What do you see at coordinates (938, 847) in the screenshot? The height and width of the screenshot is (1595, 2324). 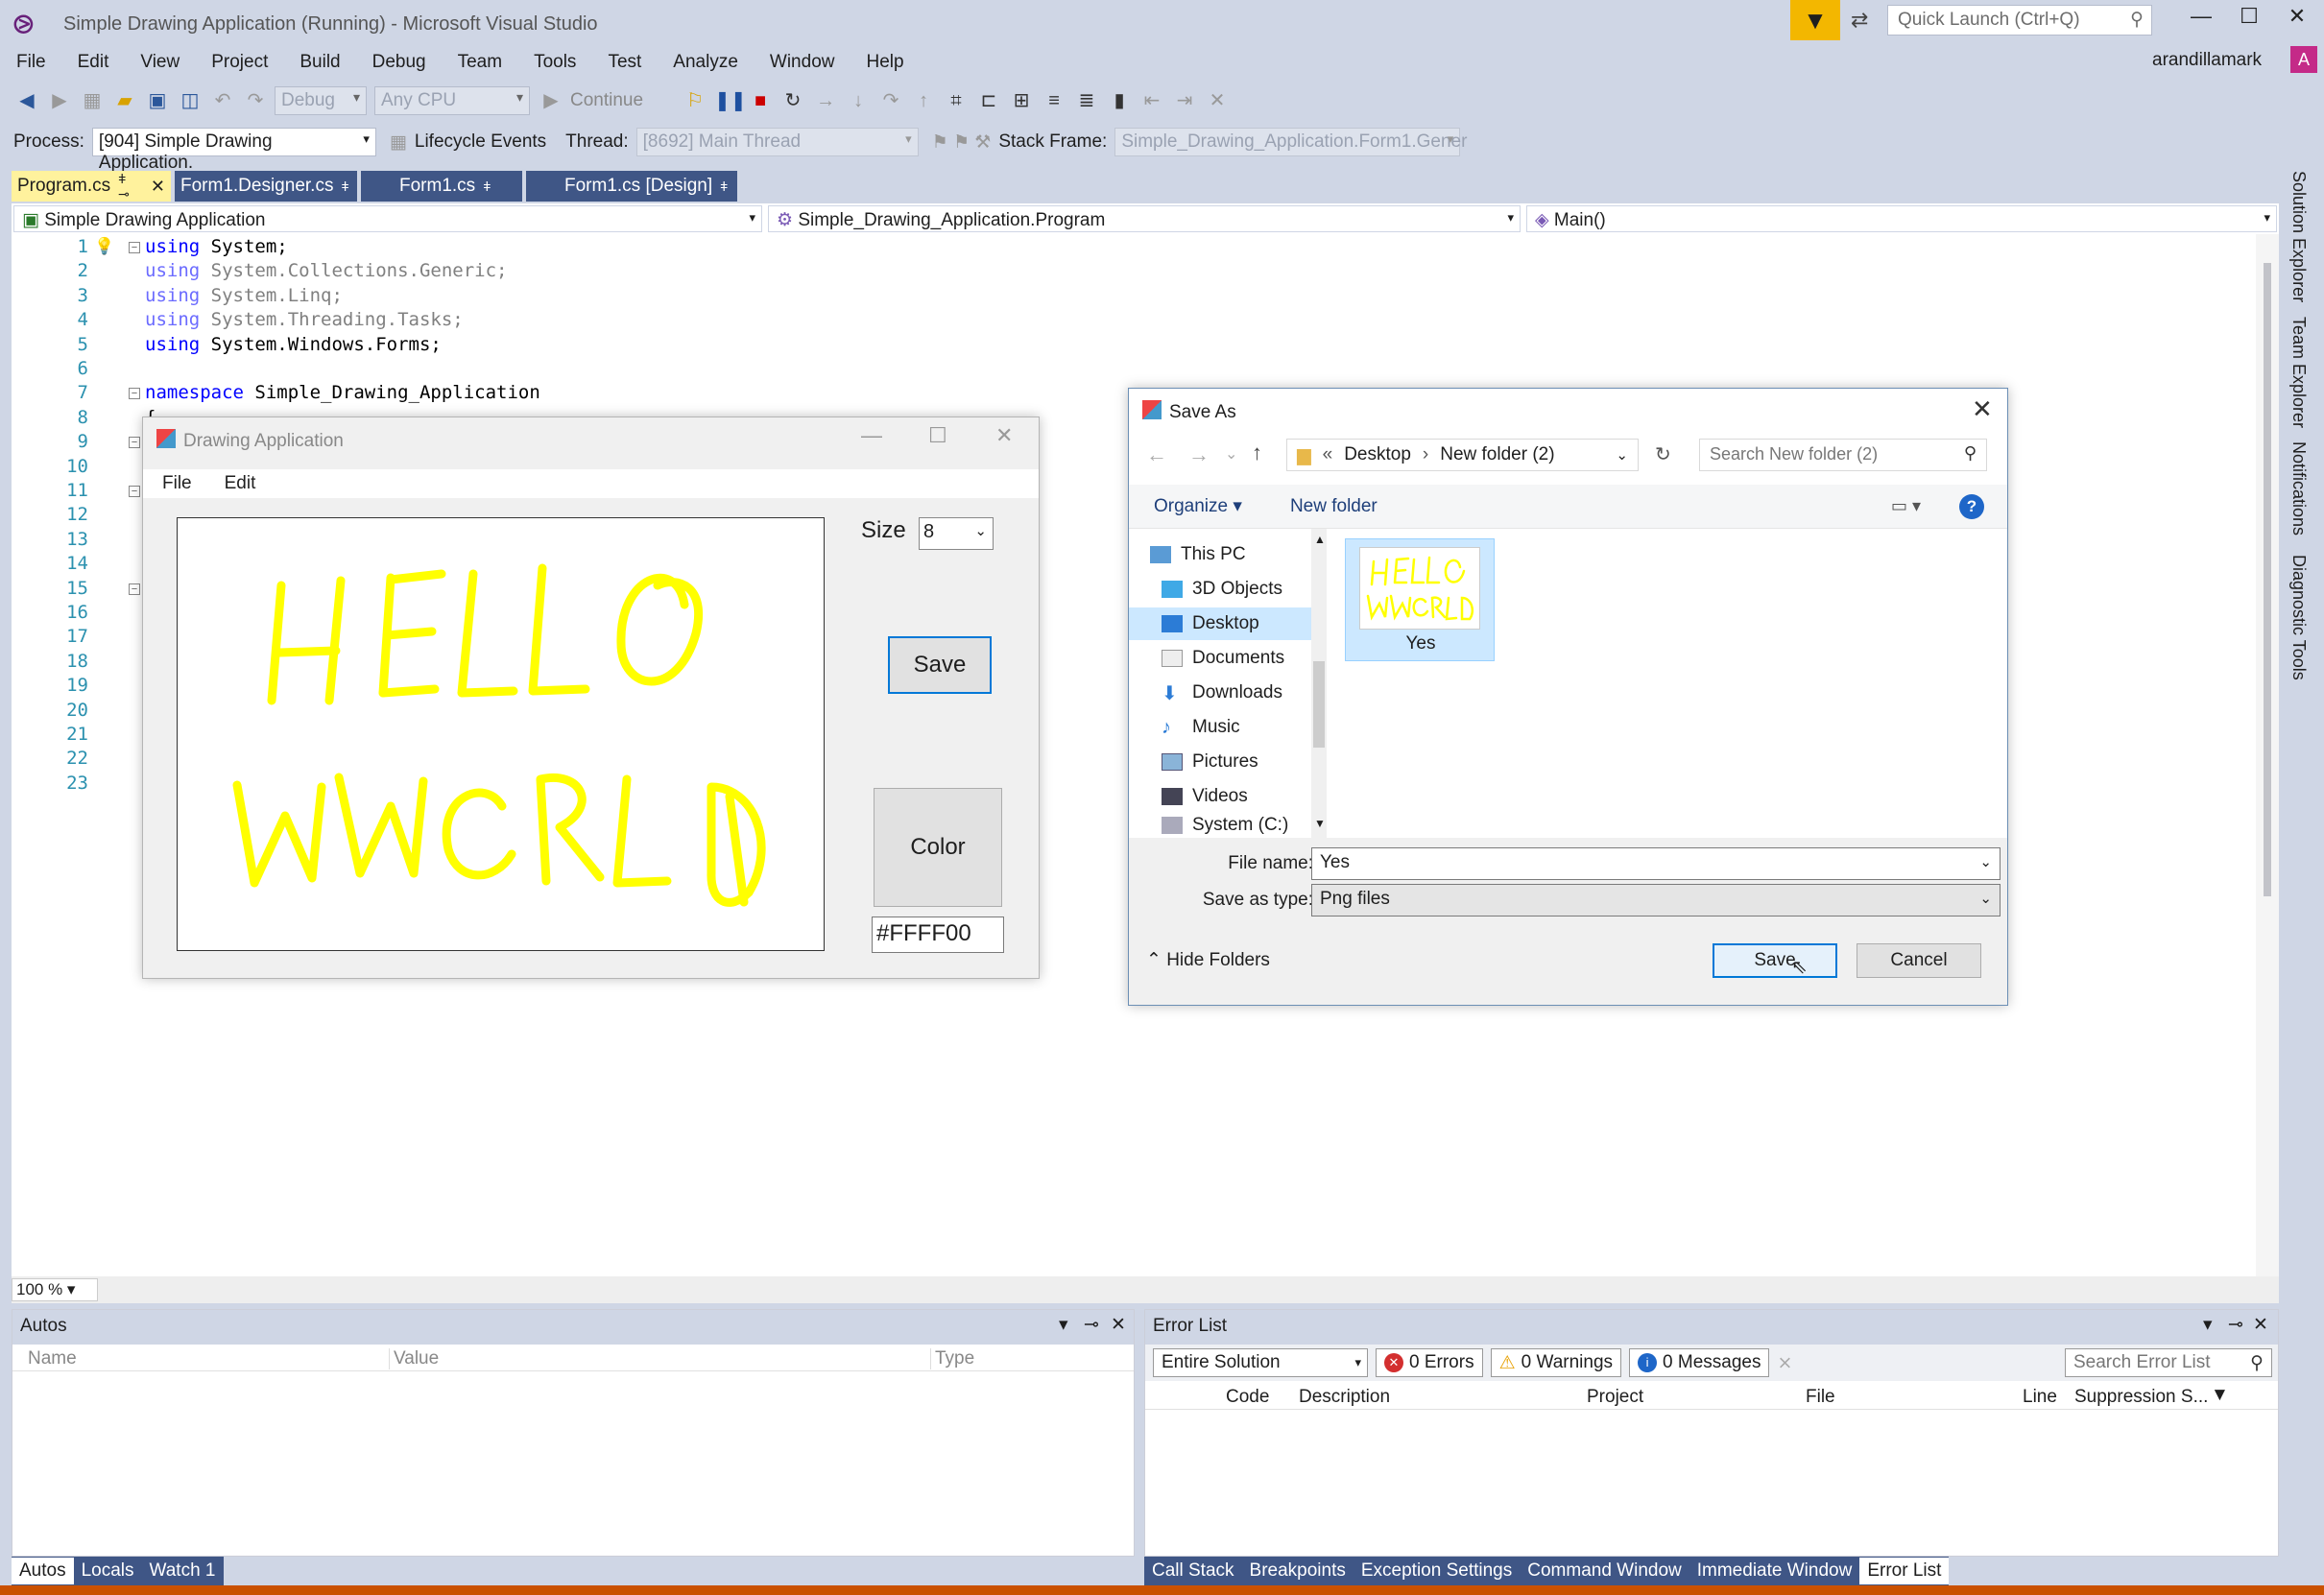 I see `color-button: Color` at bounding box center [938, 847].